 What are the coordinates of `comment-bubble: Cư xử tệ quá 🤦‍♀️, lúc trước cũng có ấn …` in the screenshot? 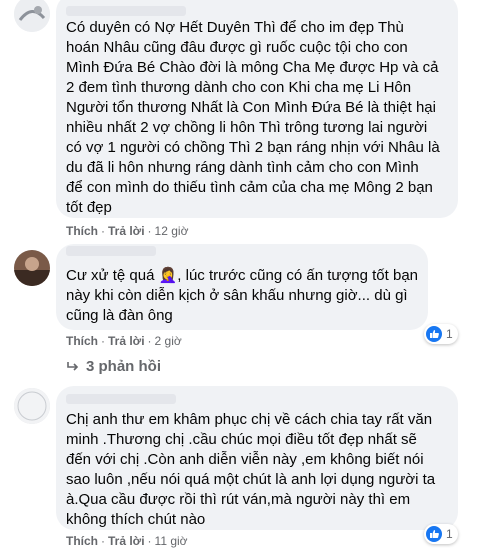 It's located at (242, 287).